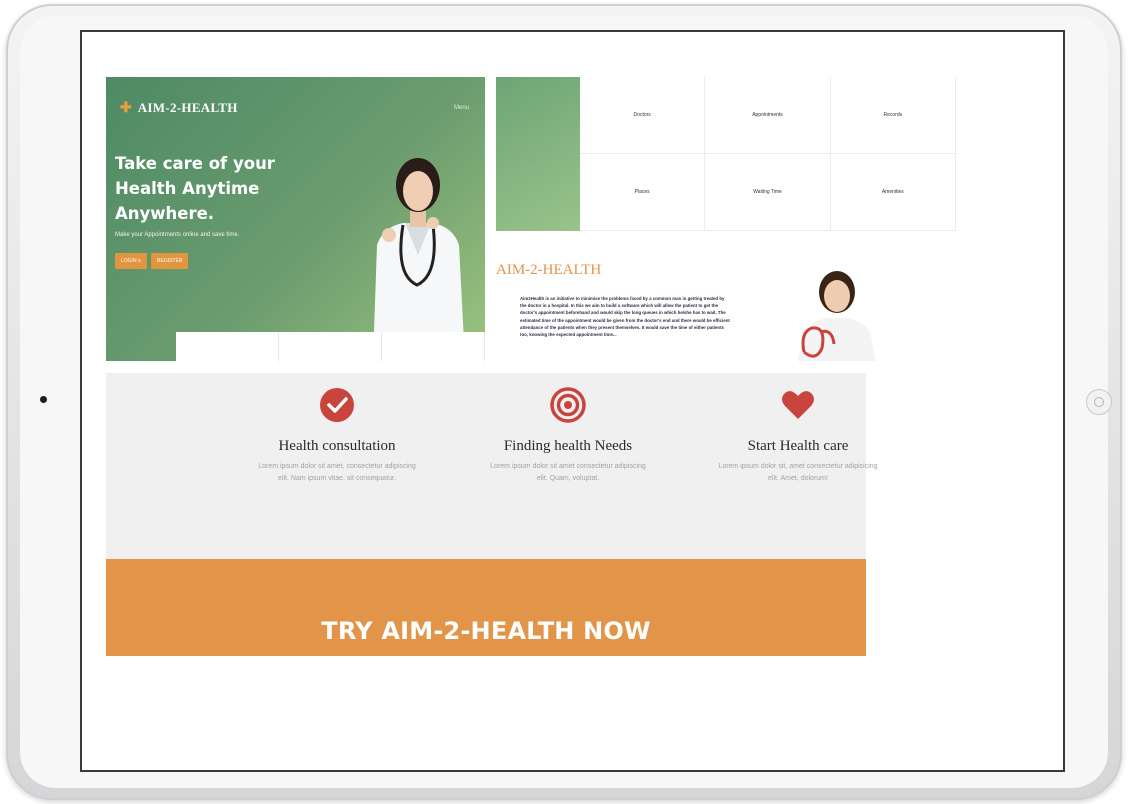  What do you see at coordinates (549, 270) in the screenshot?
I see `about-title: AIM-2-HEALTH` at bounding box center [549, 270].